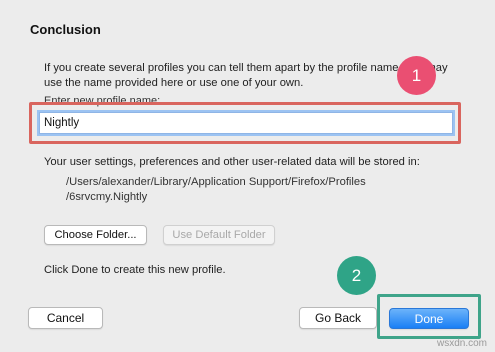 This screenshot has width=495, height=352. I want to click on profile-name-input, so click(246, 123).